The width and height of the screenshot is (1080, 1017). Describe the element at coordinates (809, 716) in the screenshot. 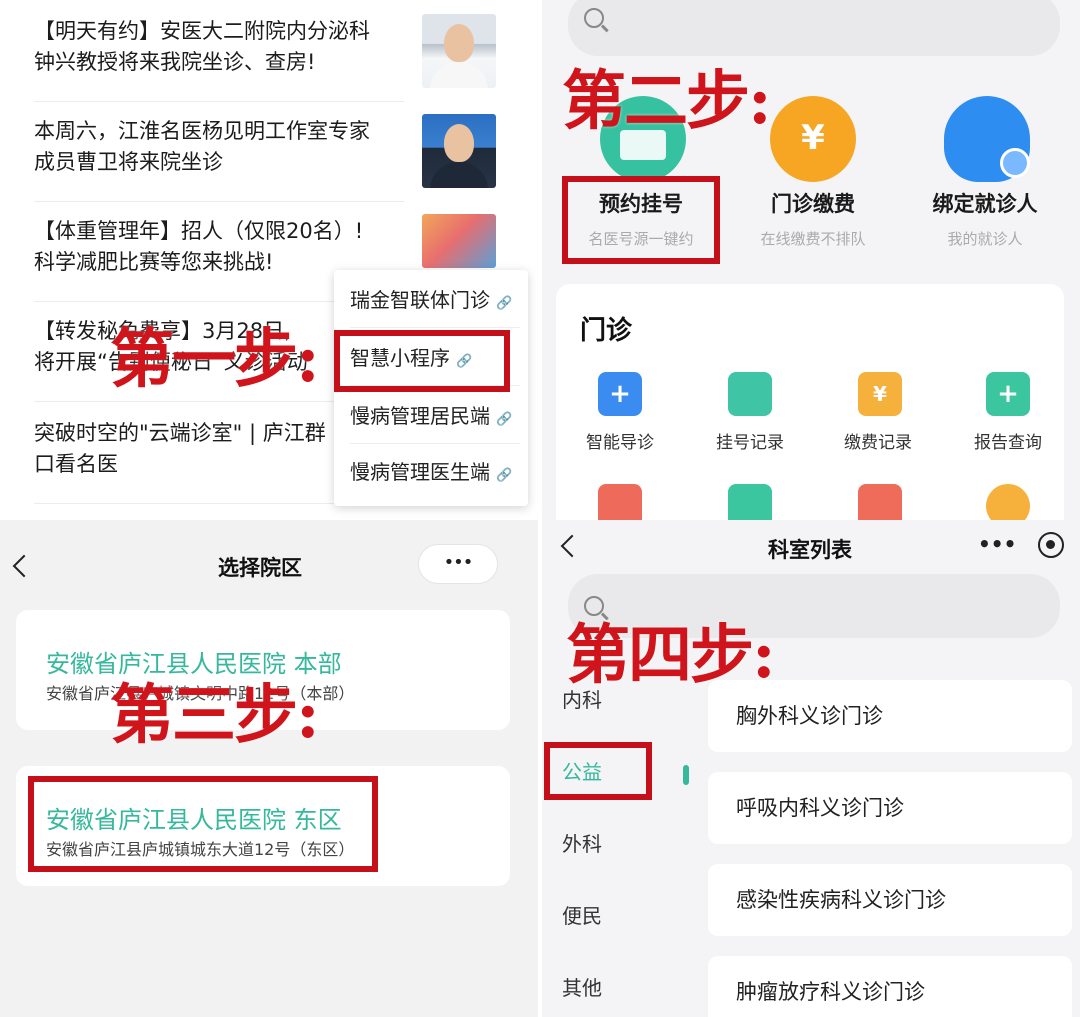

I see `department-name: 胸外科义诊门诊` at that location.